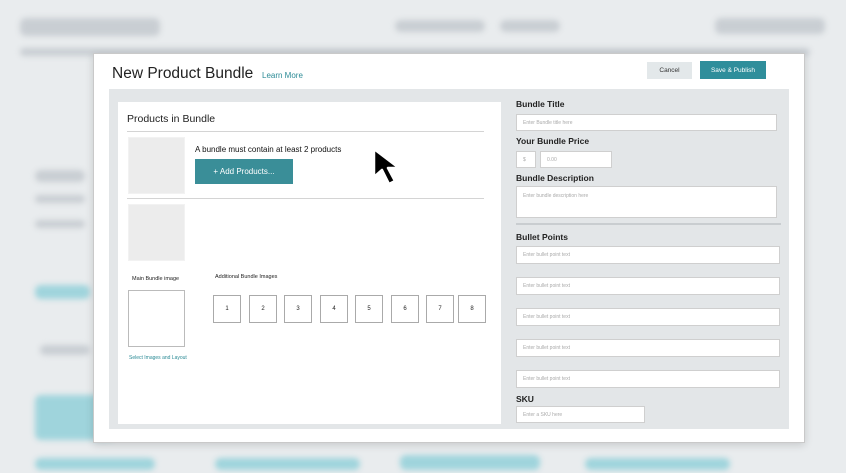  What do you see at coordinates (298, 309) in the screenshot?
I see `image-slot-3: 3` at bounding box center [298, 309].